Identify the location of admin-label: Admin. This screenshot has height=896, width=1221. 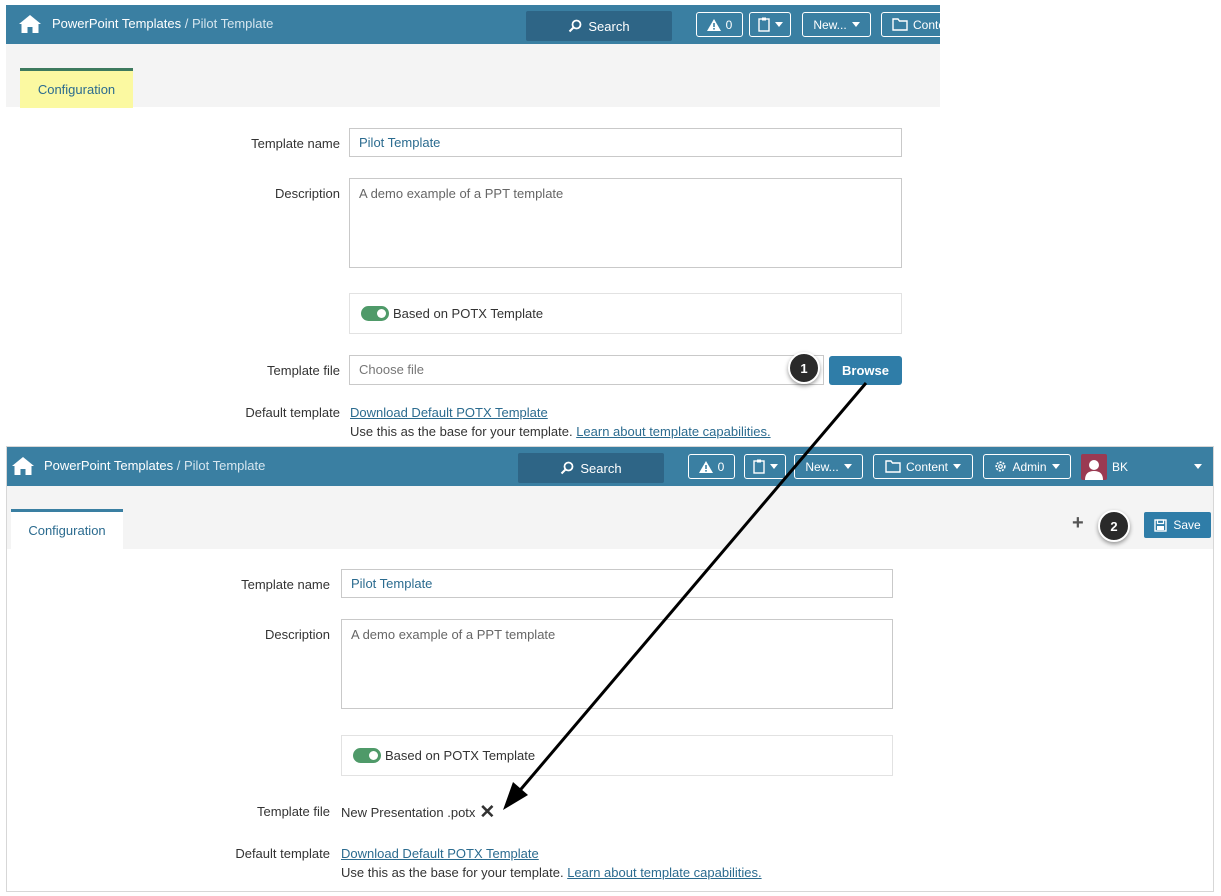
(1029, 466).